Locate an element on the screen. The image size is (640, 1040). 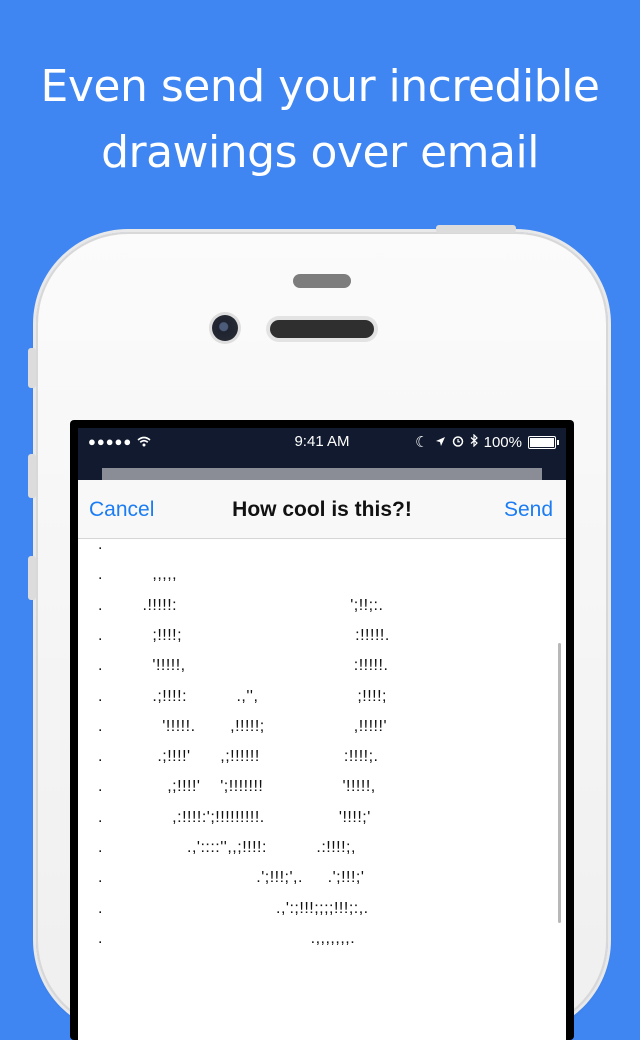
front-camera-icon is located at coordinates (225, 328).